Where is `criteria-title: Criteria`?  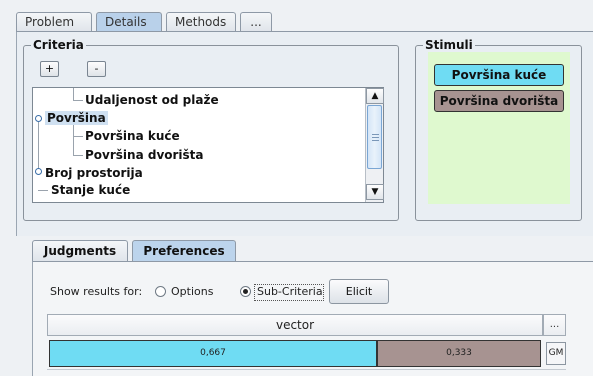 criteria-title: Criteria is located at coordinates (58, 45).